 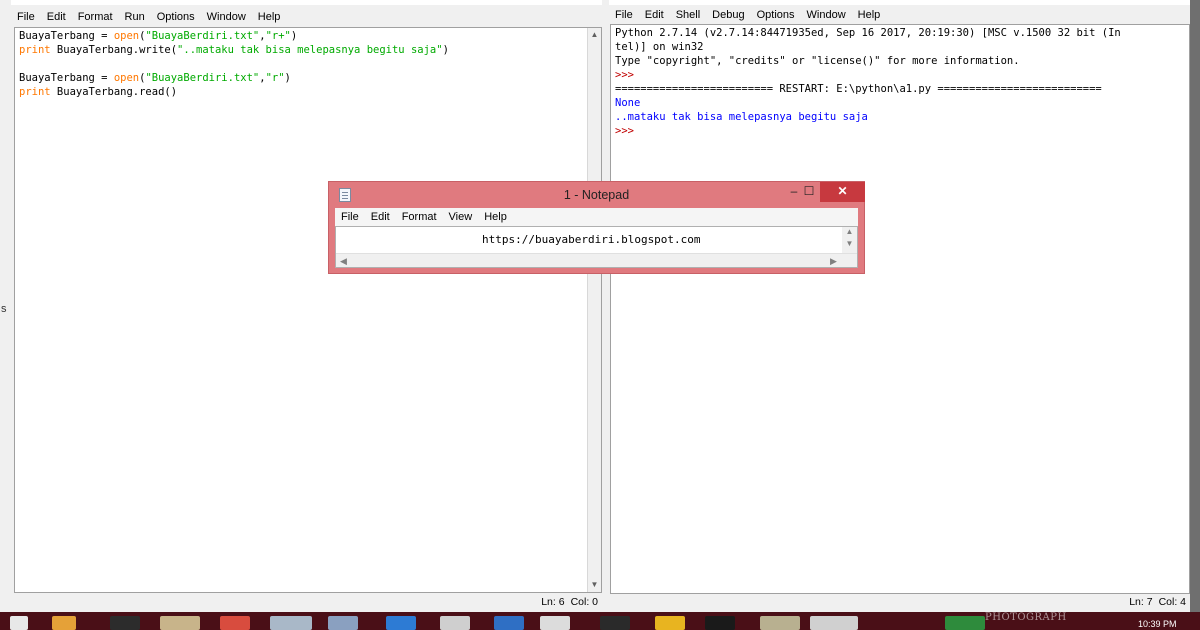 I want to click on desktop-left-edge: s, so click(x=5, y=306).